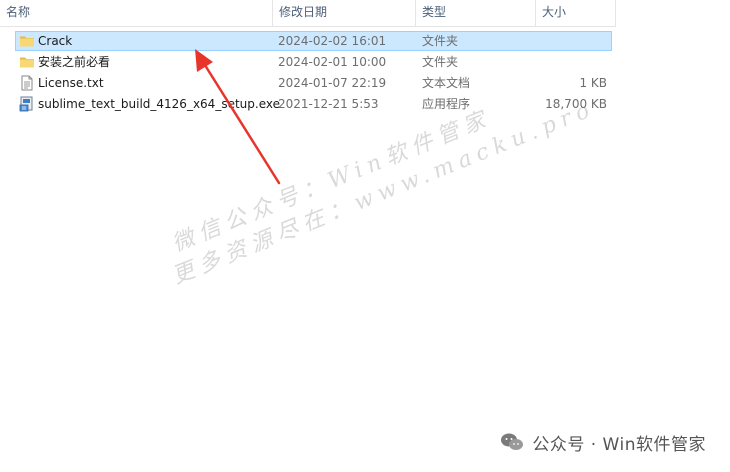  Describe the element at coordinates (344, 13) in the screenshot. I see `column-header-date: 修改日期` at that location.